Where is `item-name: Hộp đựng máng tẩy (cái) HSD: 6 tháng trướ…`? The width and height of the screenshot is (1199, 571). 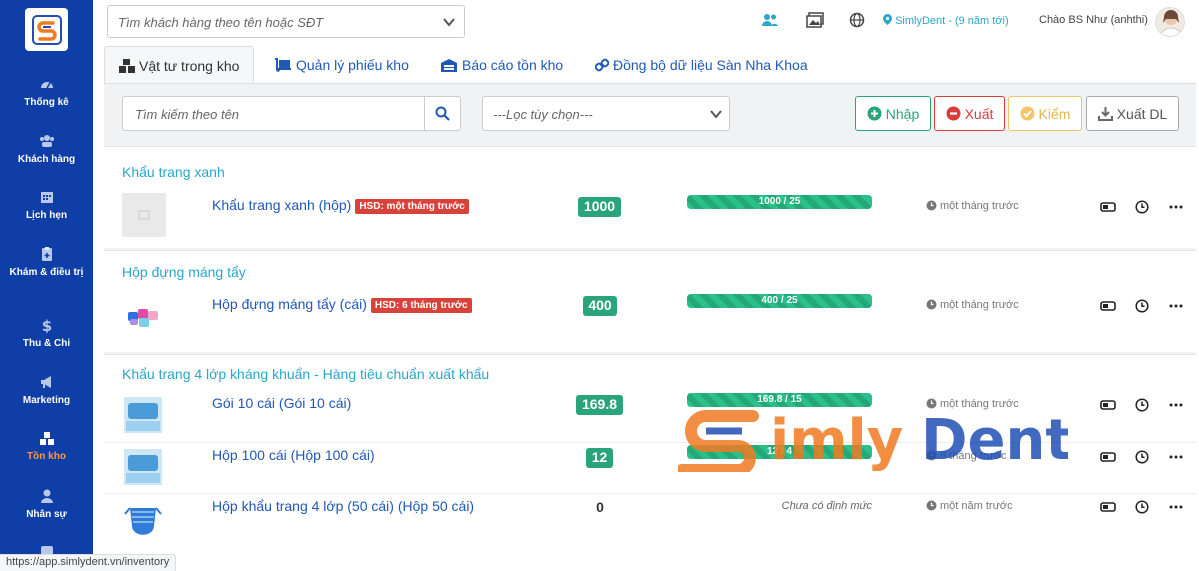
item-name: Hộp đựng máng tẩy (cái) HSD: 6 tháng trướ… is located at coordinates (342, 304).